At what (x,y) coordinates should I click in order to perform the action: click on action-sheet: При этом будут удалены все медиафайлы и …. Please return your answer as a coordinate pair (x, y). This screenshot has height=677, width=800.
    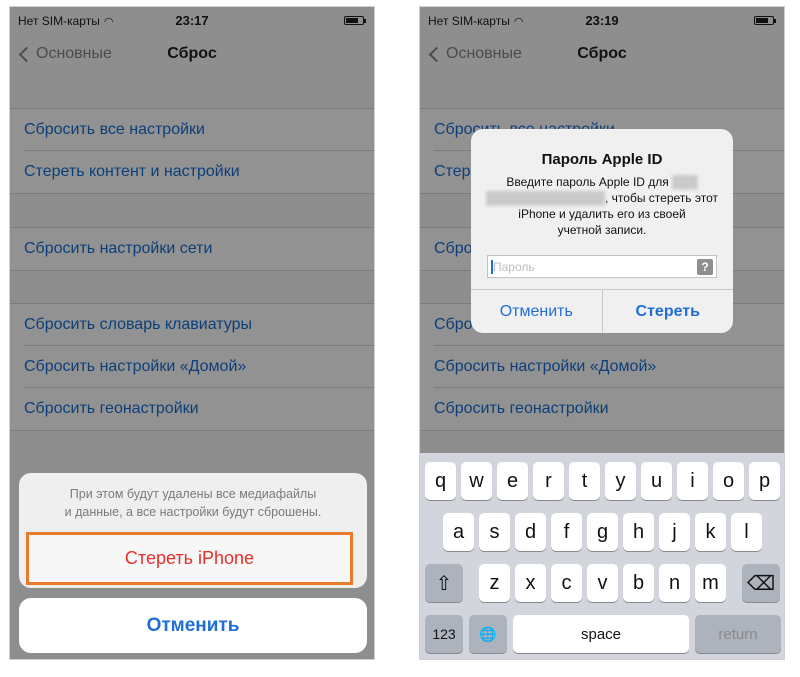
    Looking at the image, I should click on (193, 530).